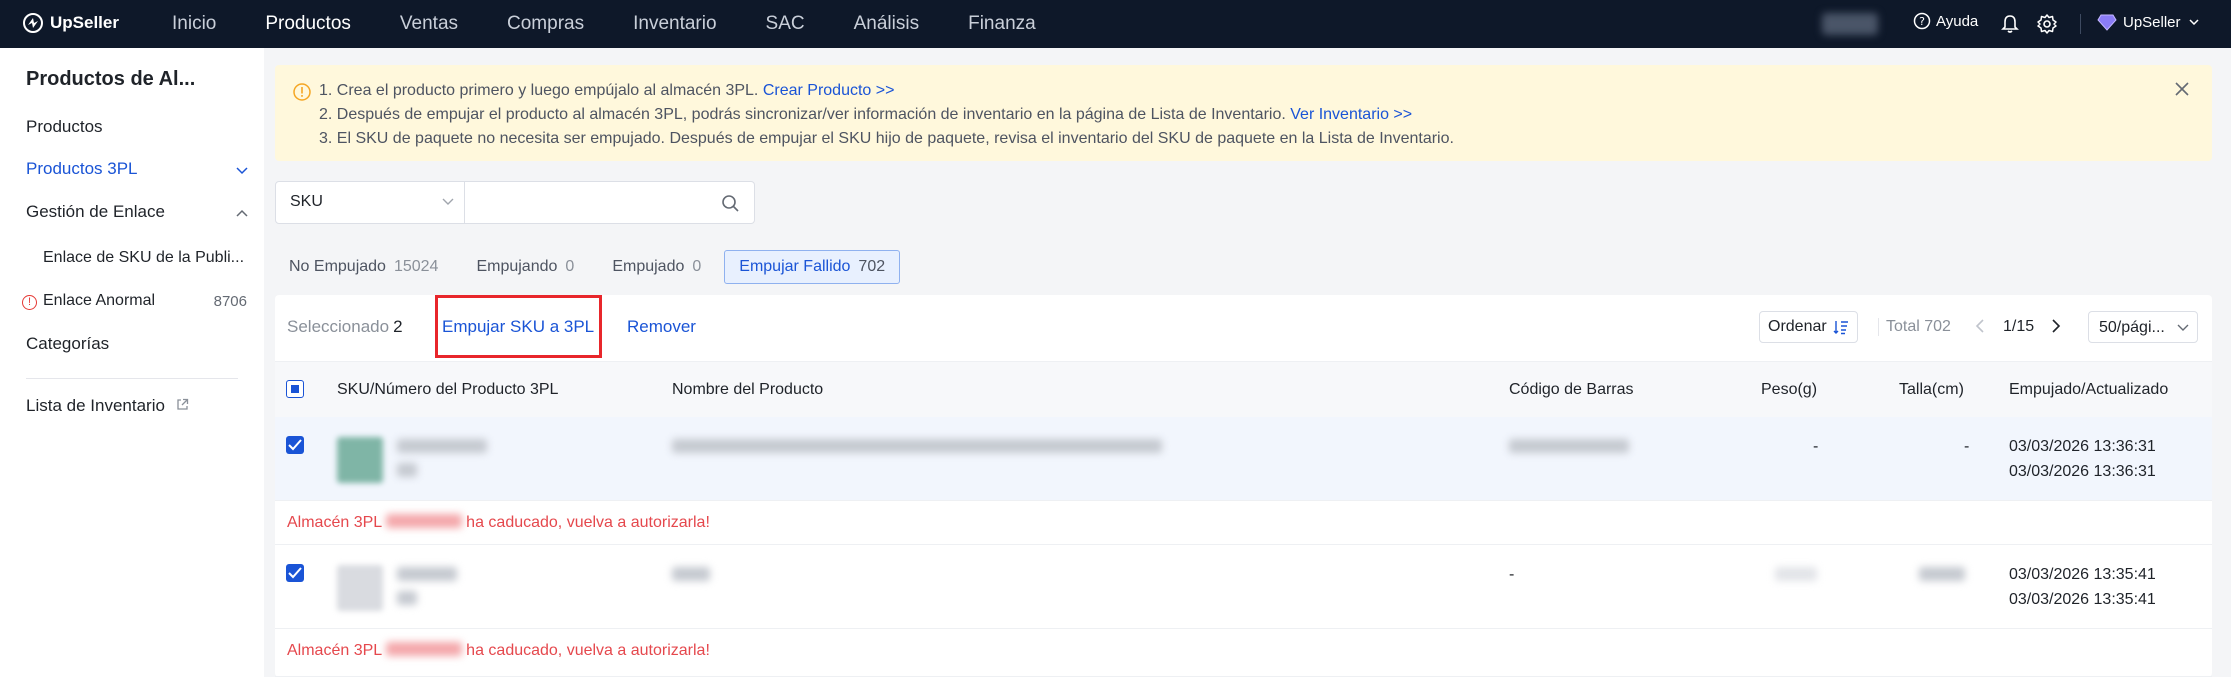 This screenshot has height=677, width=2231. I want to click on search-input, so click(592, 202).